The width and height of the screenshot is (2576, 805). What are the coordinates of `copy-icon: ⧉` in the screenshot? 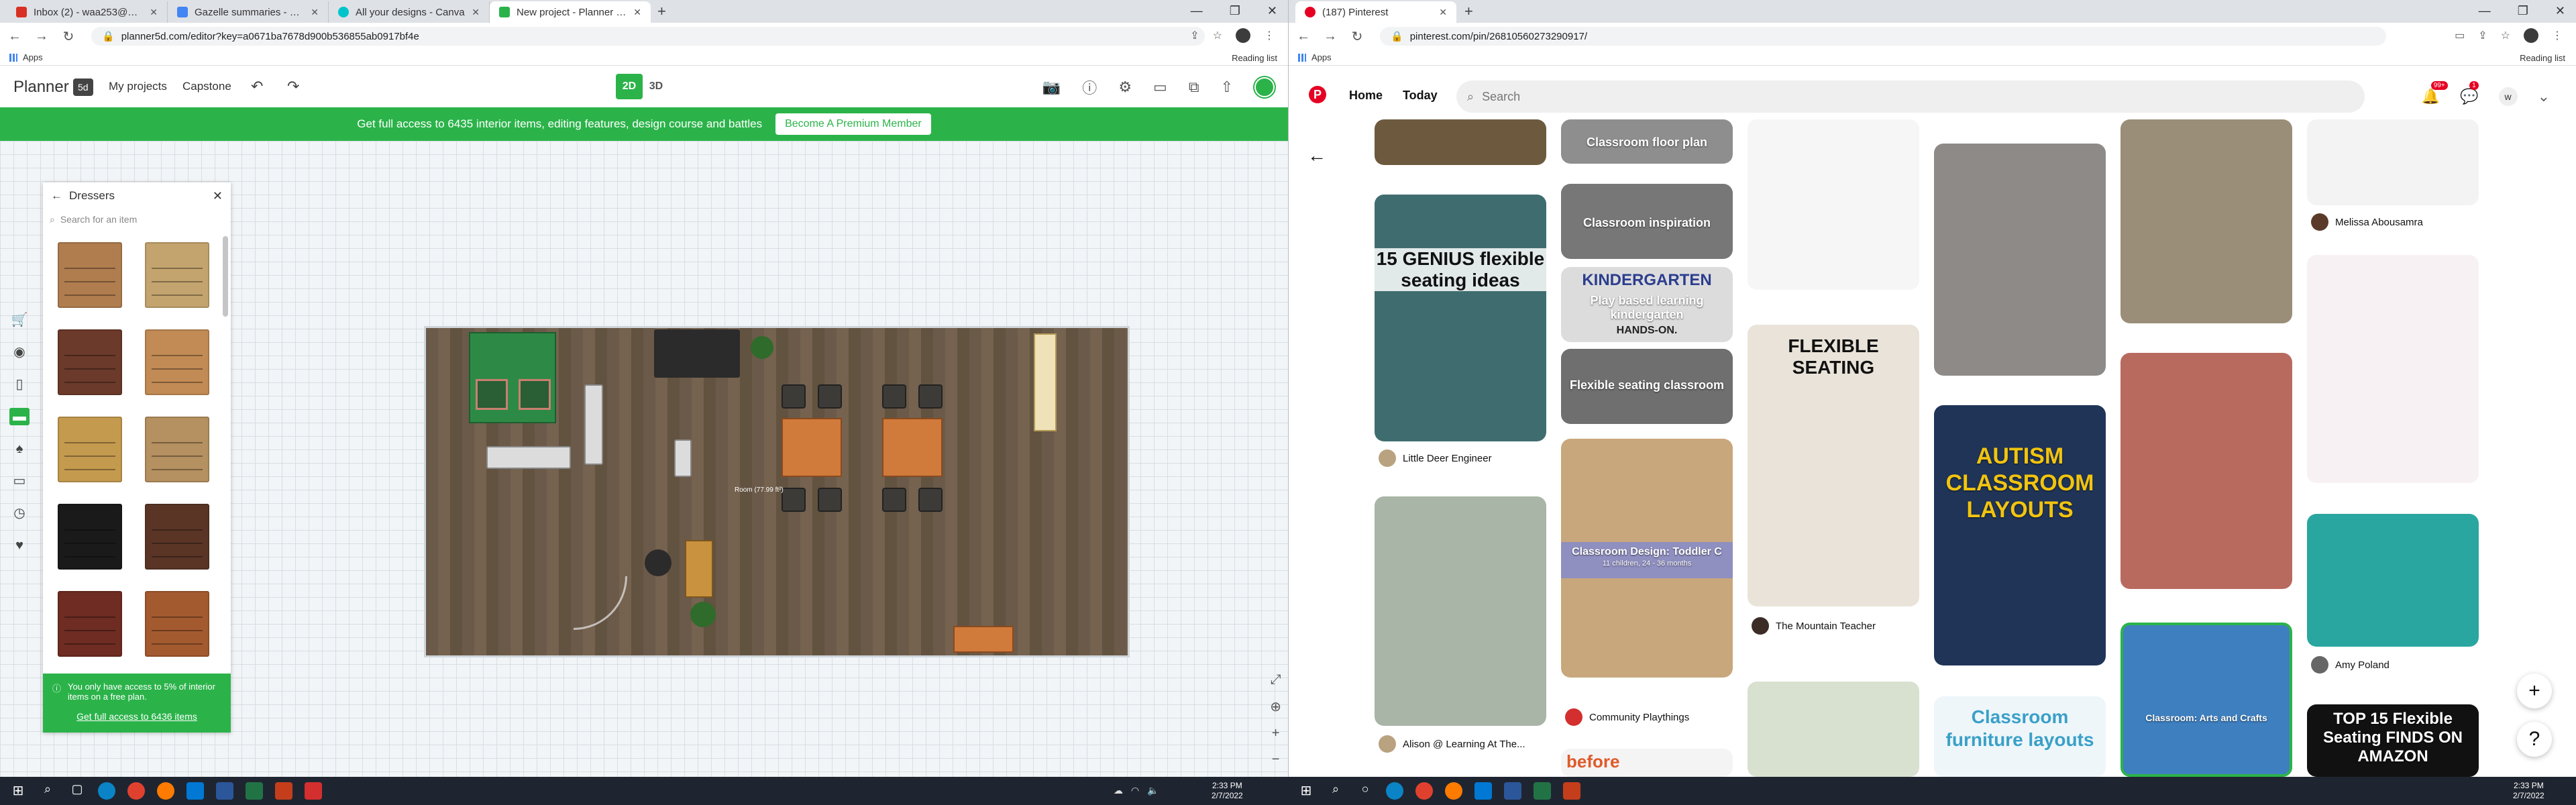 It's located at (1194, 87).